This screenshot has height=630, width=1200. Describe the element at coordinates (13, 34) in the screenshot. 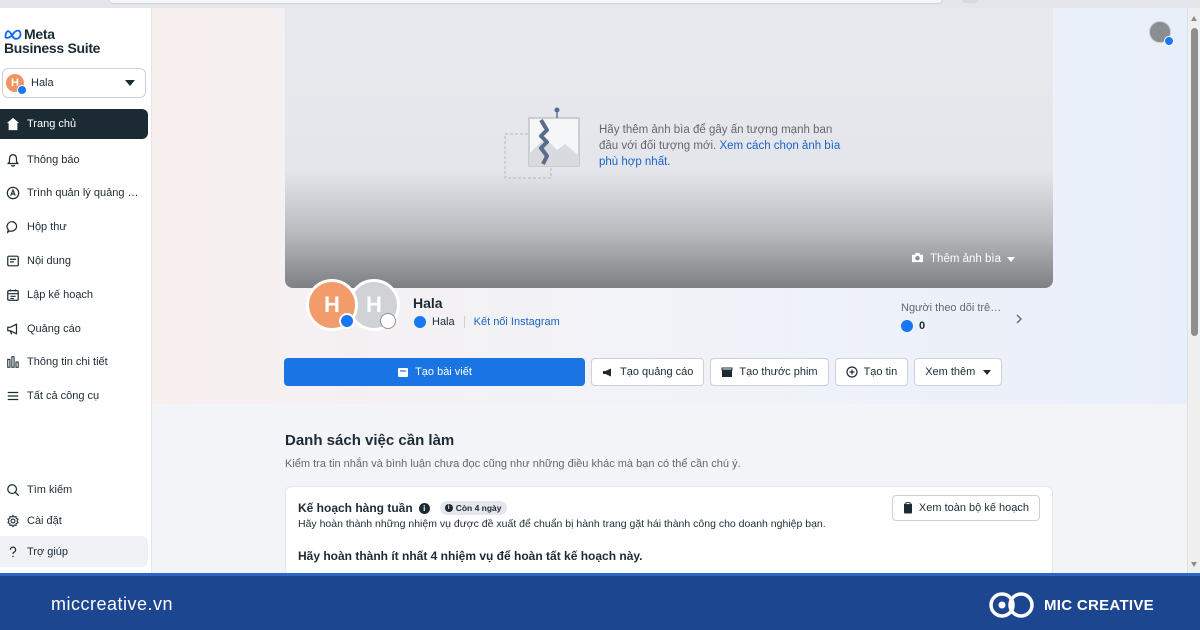

I see `meta-logo-icon` at that location.